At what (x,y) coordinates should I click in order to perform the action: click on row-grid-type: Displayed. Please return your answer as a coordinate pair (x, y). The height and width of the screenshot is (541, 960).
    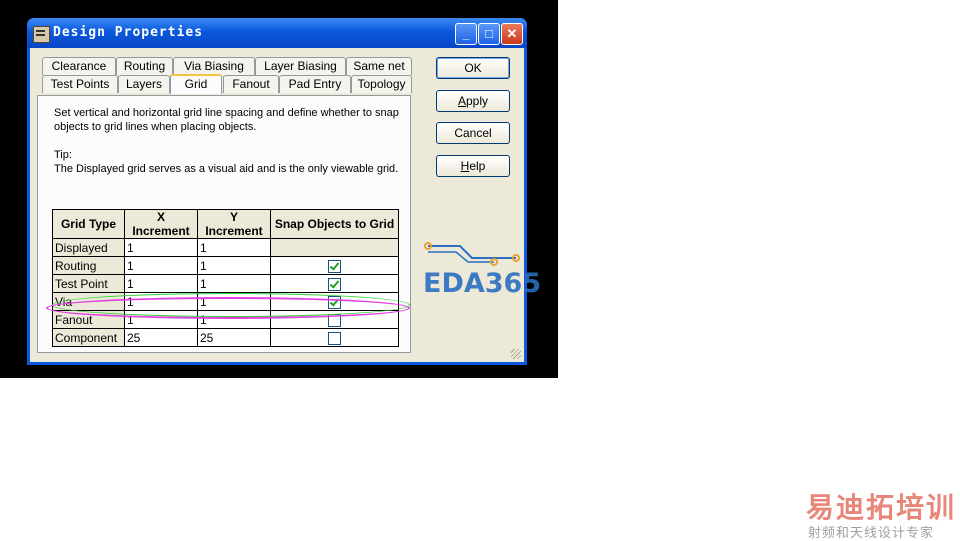
    Looking at the image, I should click on (88, 247).